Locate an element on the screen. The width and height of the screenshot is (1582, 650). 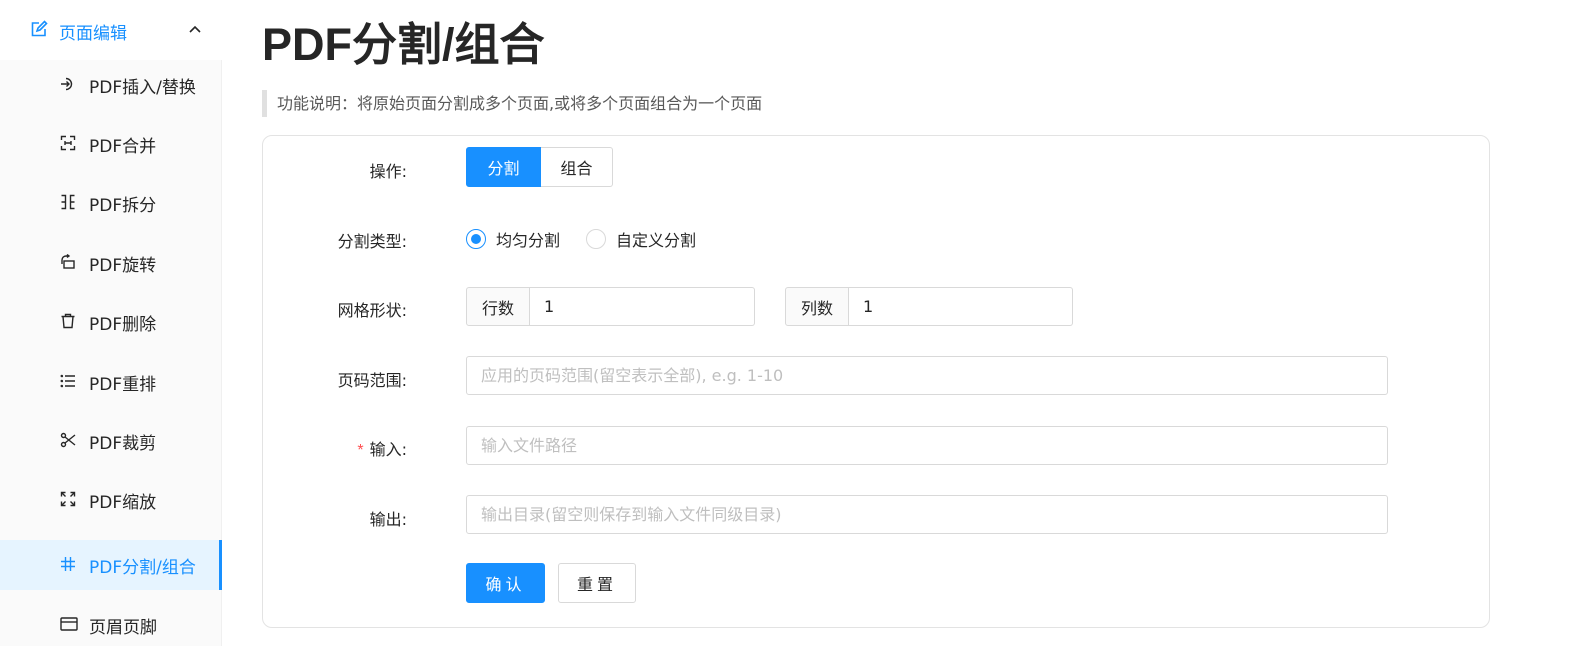
radio-uniform-split: 均匀分割 is located at coordinates (513, 239).